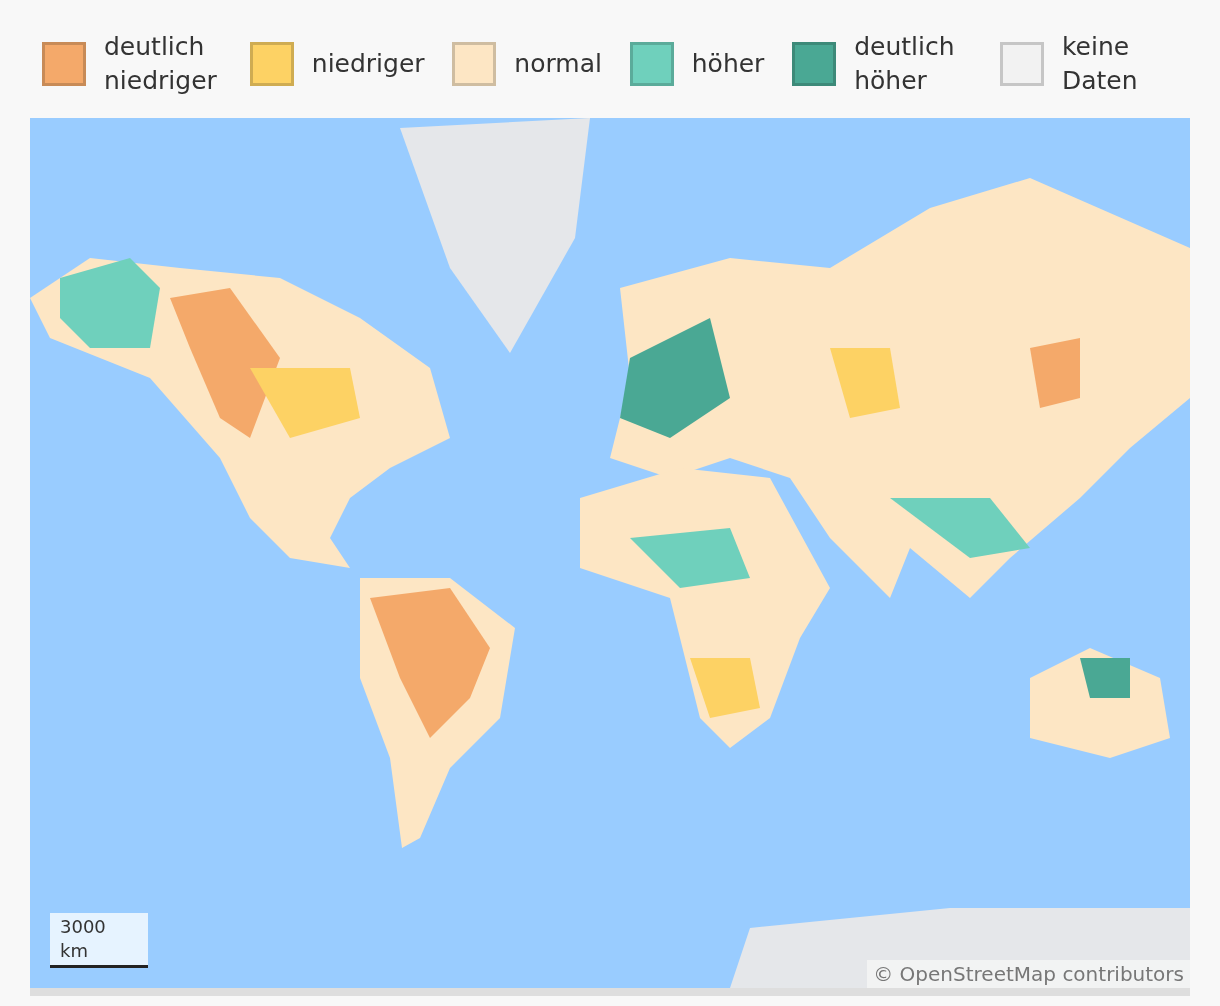 The height and width of the screenshot is (1006, 1220). I want to click on attribution-text: © OpenStreetMap contributors, so click(1028, 974).